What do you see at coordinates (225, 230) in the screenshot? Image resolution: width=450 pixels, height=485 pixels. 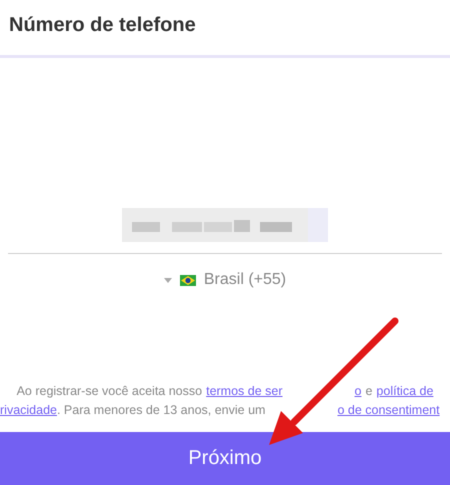 I see `phone-input-field` at bounding box center [225, 230].